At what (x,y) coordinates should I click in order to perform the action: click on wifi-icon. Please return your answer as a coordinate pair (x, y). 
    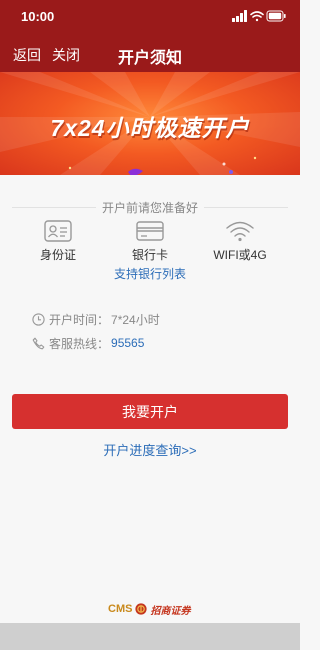
    Looking at the image, I should click on (240, 231).